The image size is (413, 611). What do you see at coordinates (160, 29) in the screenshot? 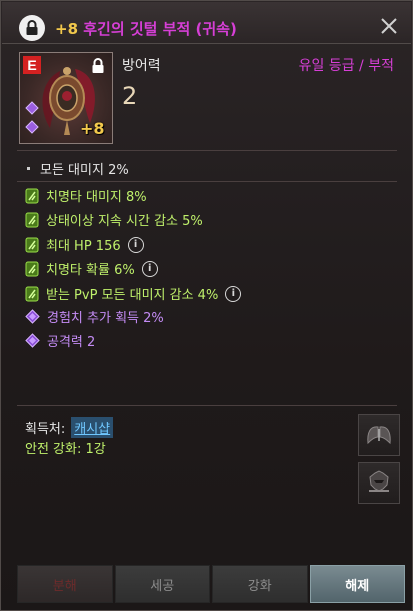
I see `item-name: 후긴의 깃털 부적 (귀속)` at bounding box center [160, 29].